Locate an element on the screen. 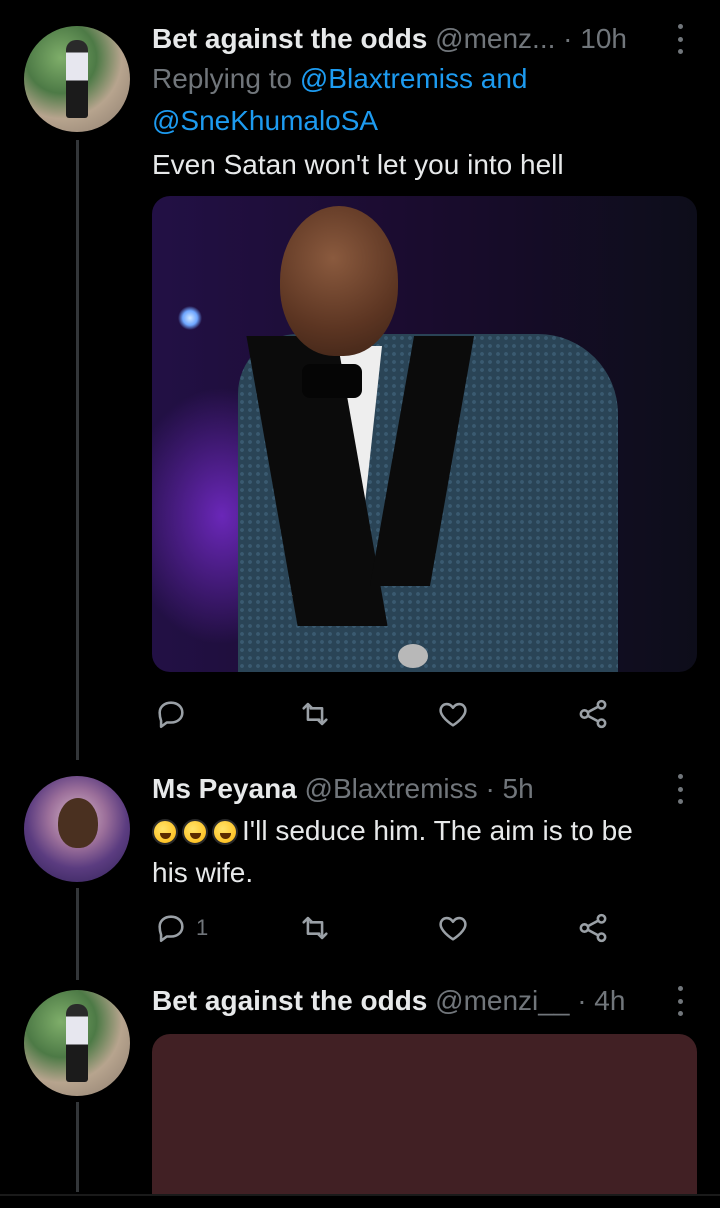 Image resolution: width=720 pixels, height=1208 pixels. tweet-actions is located at coordinates (387, 714).